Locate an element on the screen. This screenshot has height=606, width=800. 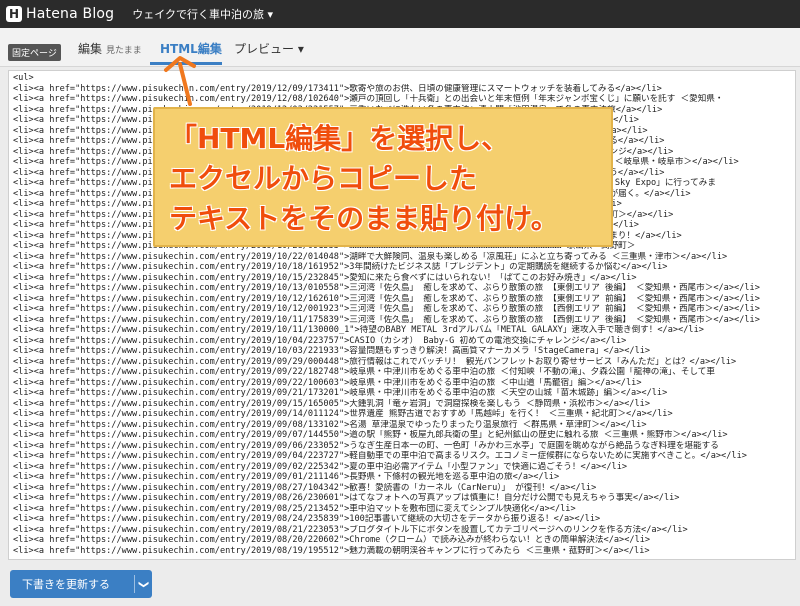
fixed-page-badge: 固定ページ is located at coordinates (34, 52).